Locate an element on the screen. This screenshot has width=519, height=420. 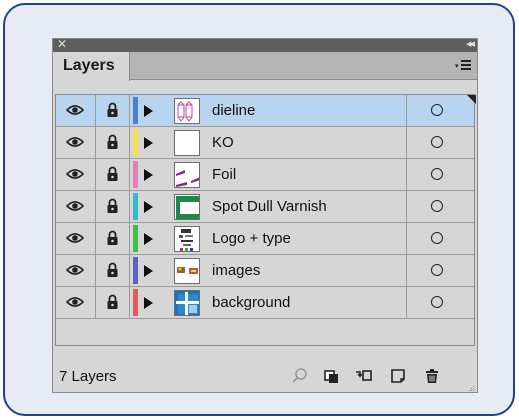
layer-row: background is located at coordinates (265, 303).